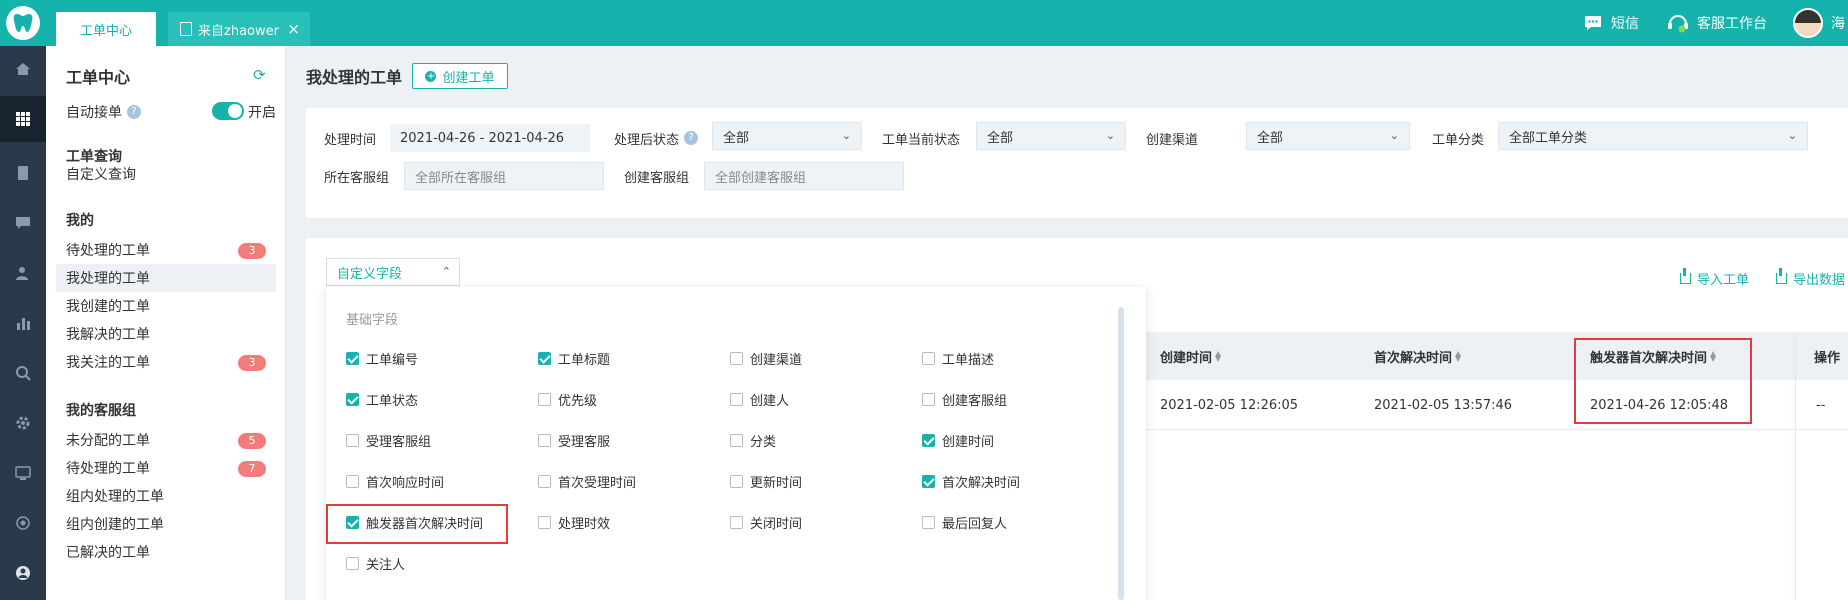  What do you see at coordinates (166, 334) in the screenshot?
I see `sidebar-item-resolved: 我解决的工单` at bounding box center [166, 334].